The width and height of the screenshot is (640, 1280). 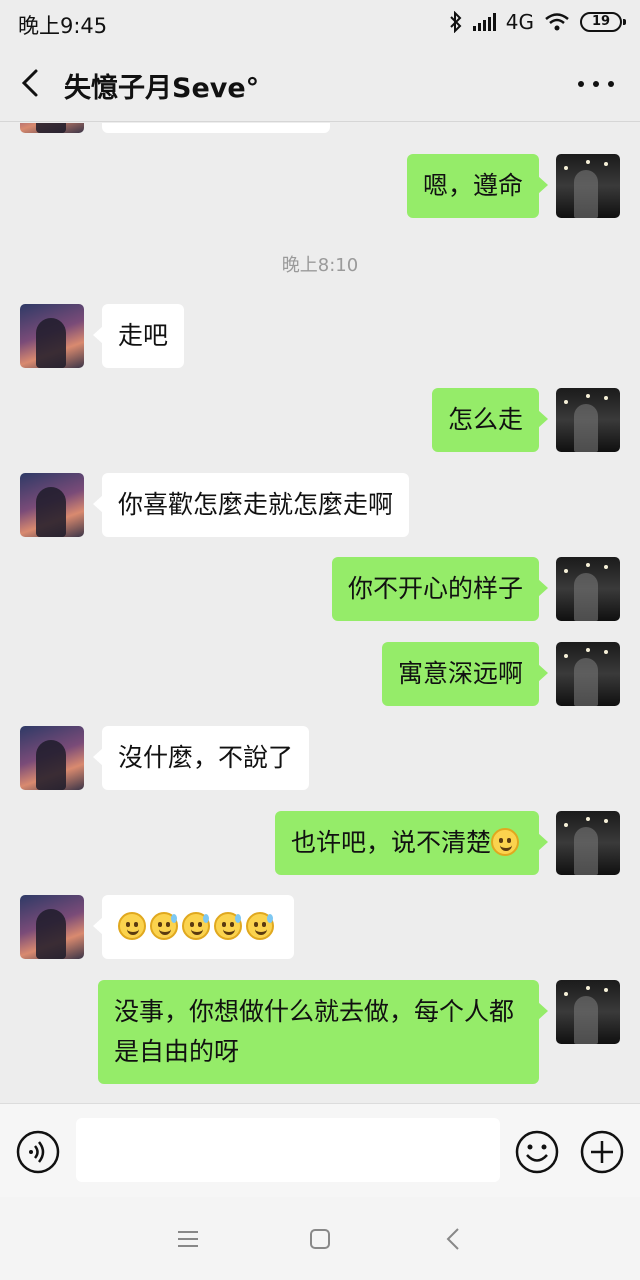 I want to click on message-bubble: 嗯，遵命, so click(x=477, y=186).